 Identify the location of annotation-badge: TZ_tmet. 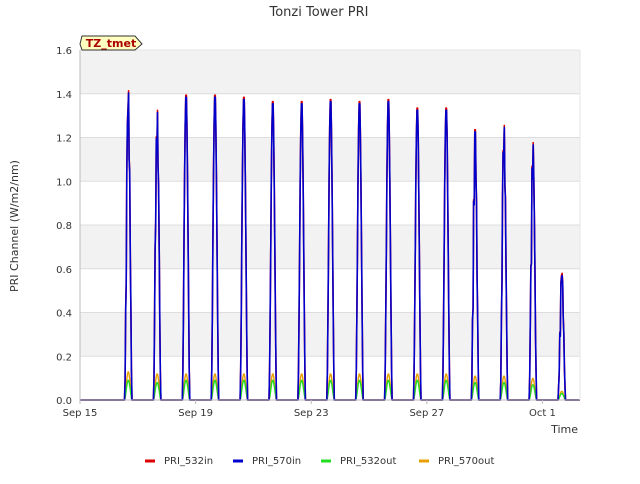
(111, 43).